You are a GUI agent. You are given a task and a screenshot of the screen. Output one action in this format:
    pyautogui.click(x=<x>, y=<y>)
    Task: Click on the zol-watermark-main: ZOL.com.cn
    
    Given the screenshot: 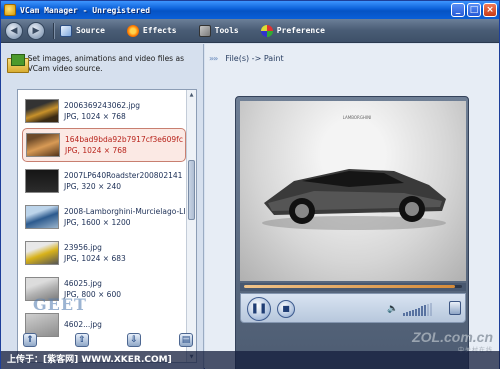 What is the action you would take?
    pyautogui.click(x=452, y=337)
    